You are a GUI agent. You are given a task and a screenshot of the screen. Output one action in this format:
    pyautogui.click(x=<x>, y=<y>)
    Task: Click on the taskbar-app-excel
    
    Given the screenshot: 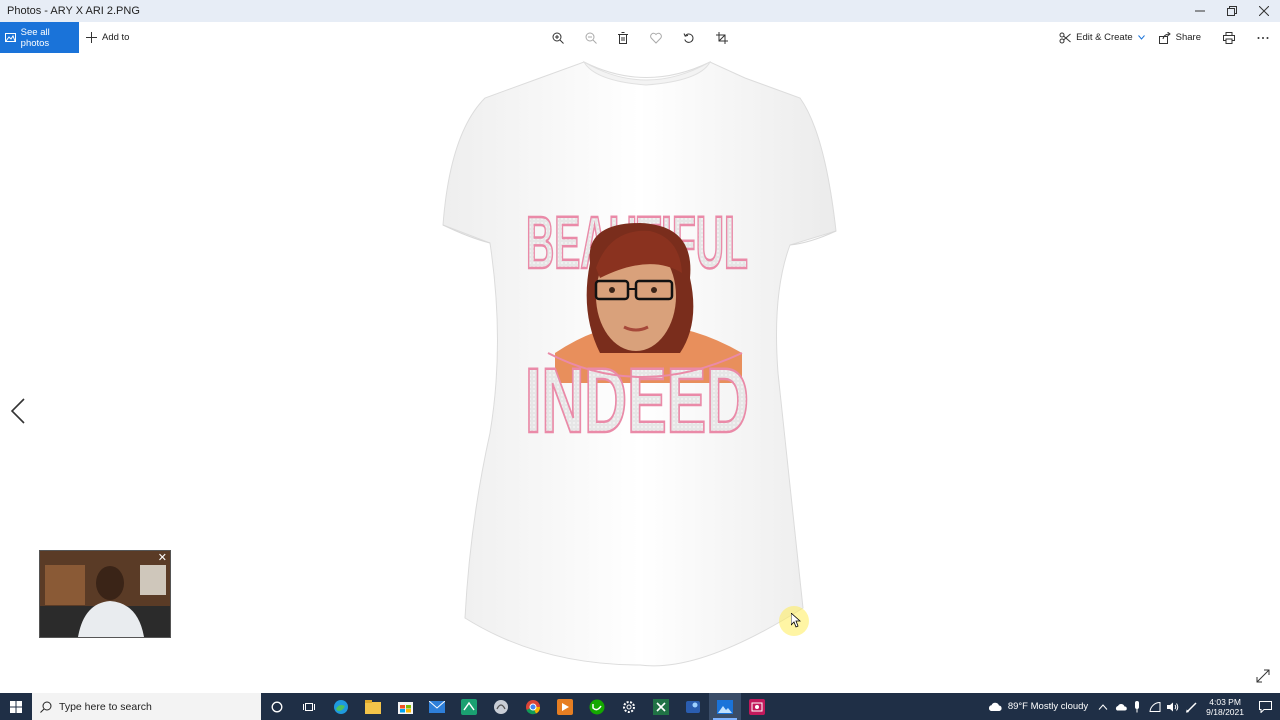 What is the action you would take?
    pyautogui.click(x=661, y=706)
    